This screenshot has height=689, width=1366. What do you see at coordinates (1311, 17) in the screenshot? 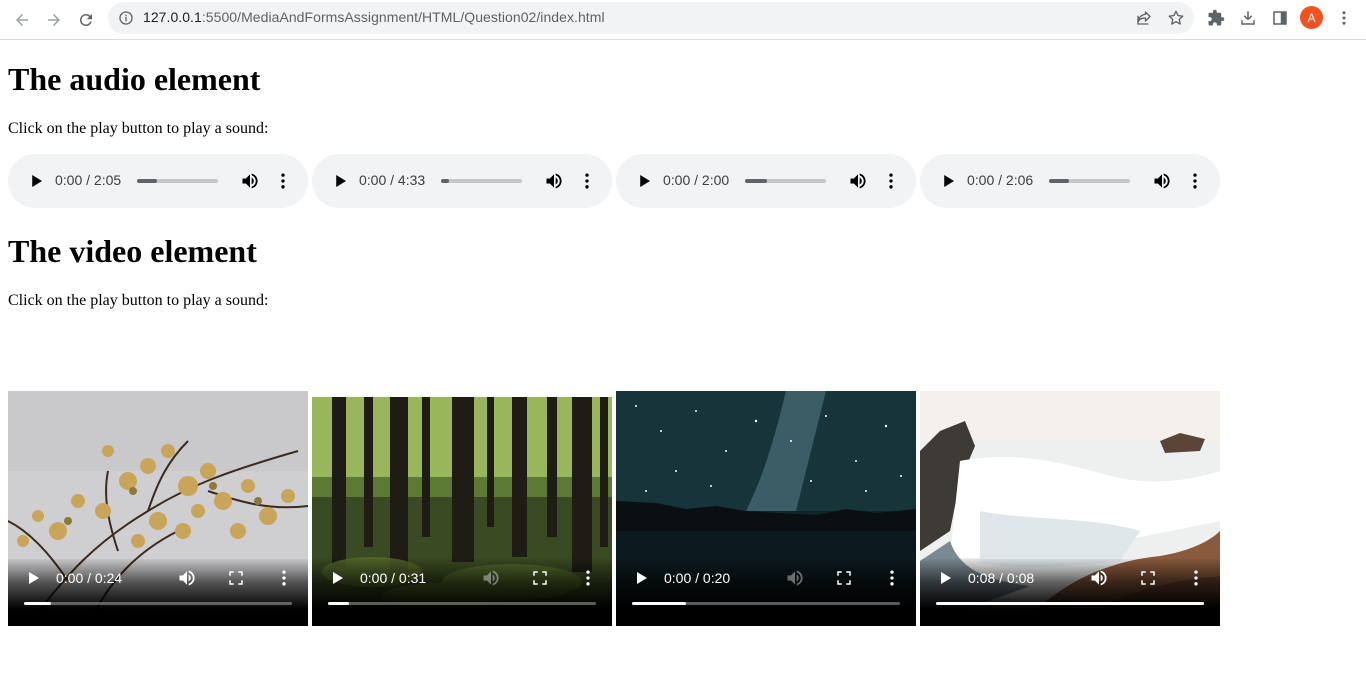
I see `profile-avatar: A` at bounding box center [1311, 17].